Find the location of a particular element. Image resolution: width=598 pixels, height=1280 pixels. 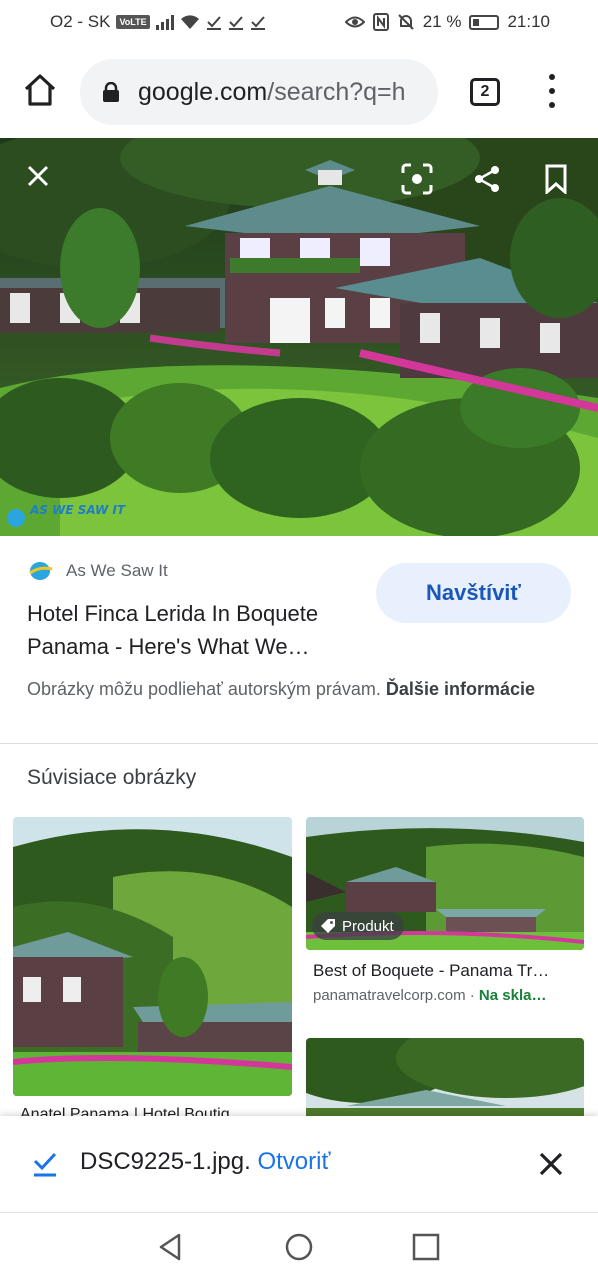

tag-icon is located at coordinates (328, 926).